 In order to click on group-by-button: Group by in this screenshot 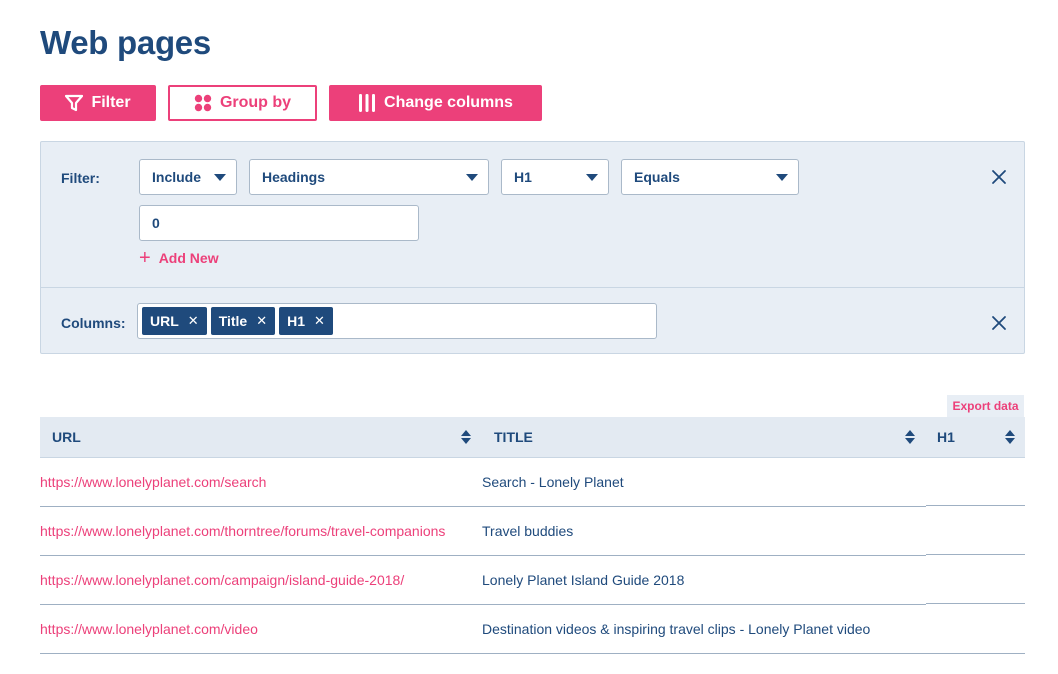, I will do `click(242, 103)`.